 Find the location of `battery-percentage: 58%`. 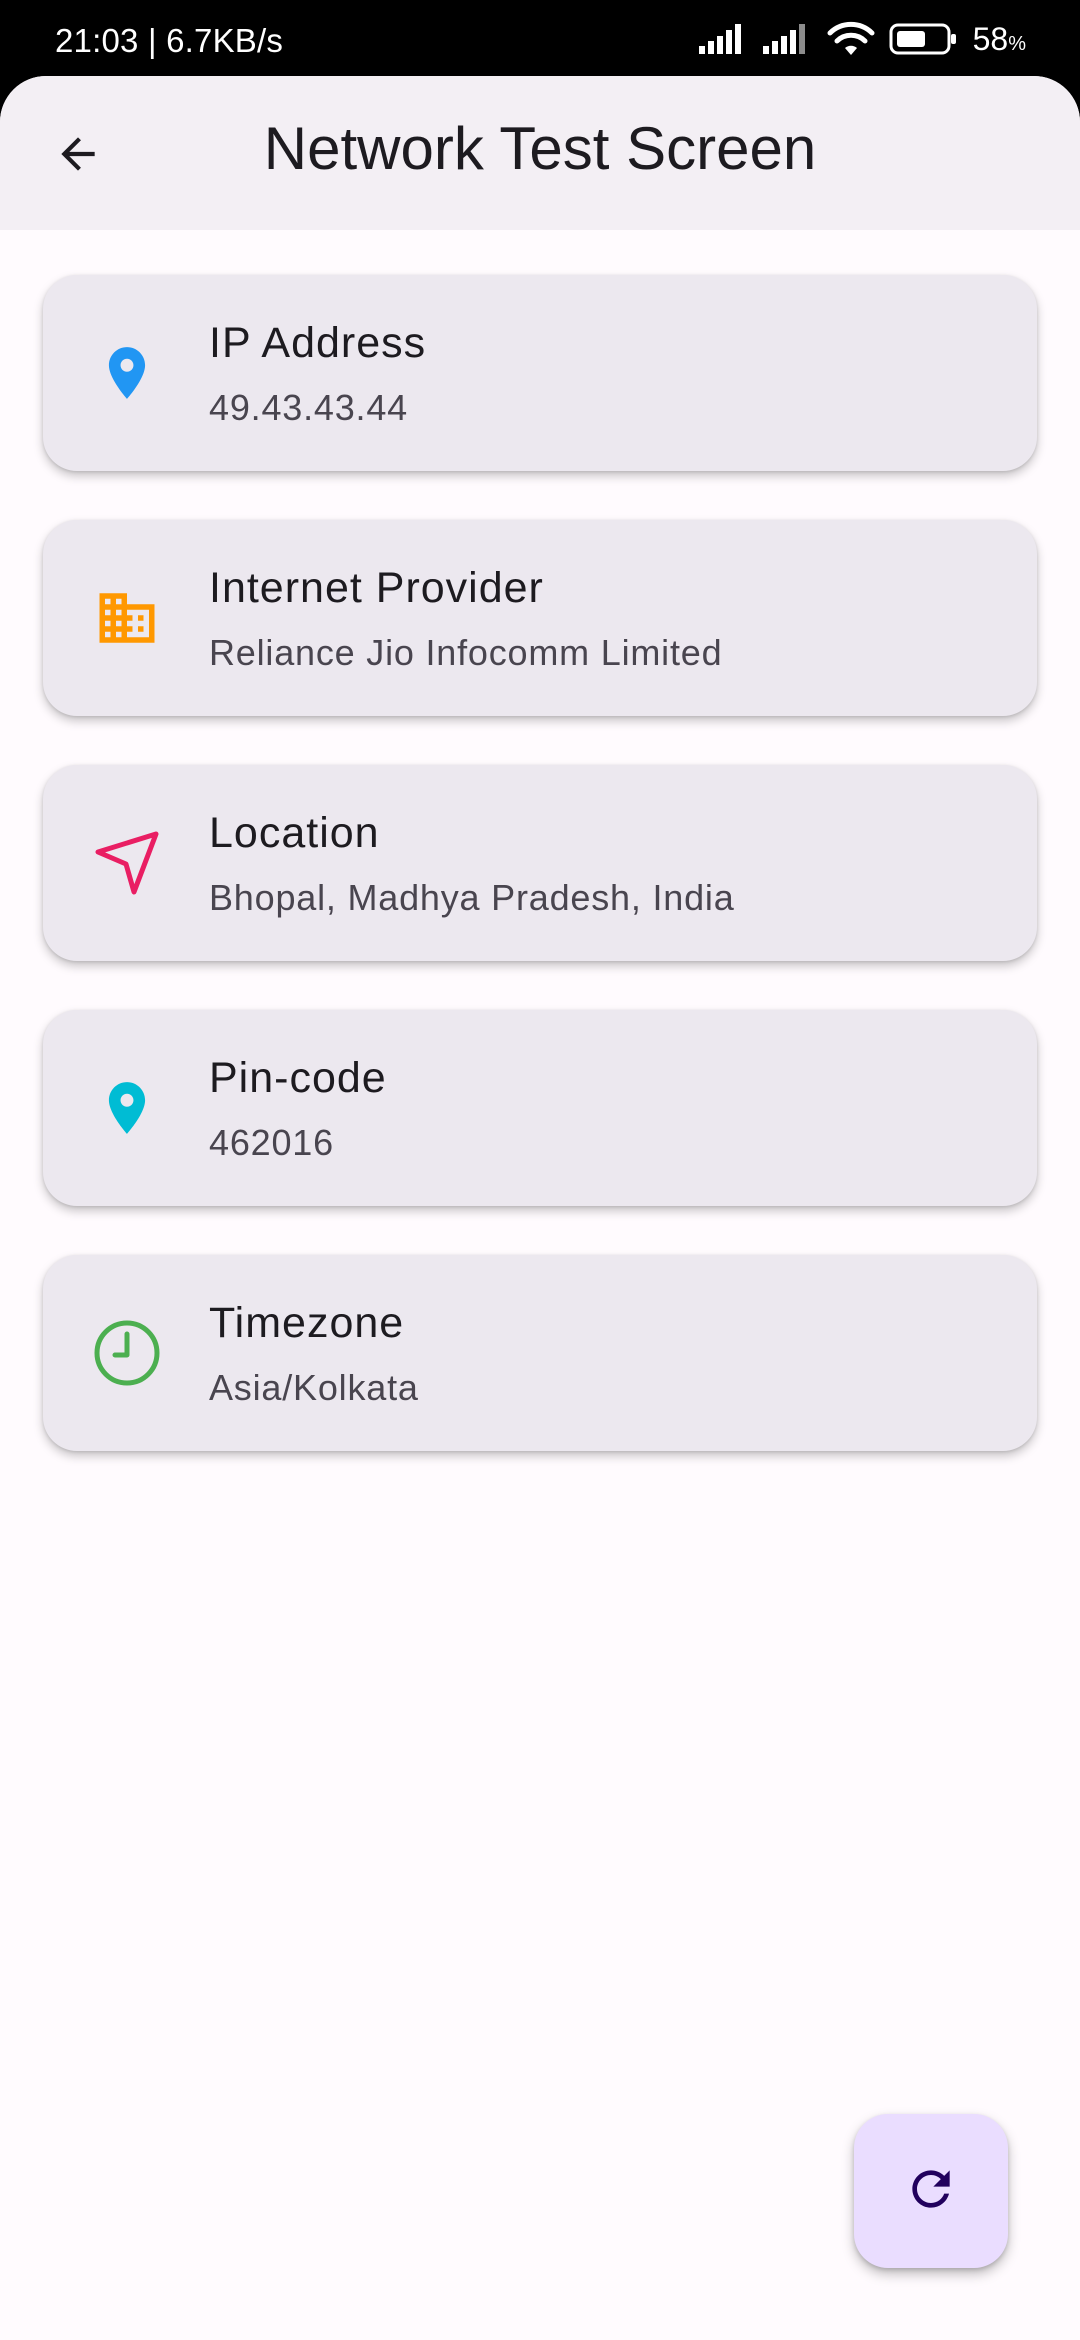

battery-percentage: 58% is located at coordinates (999, 39).